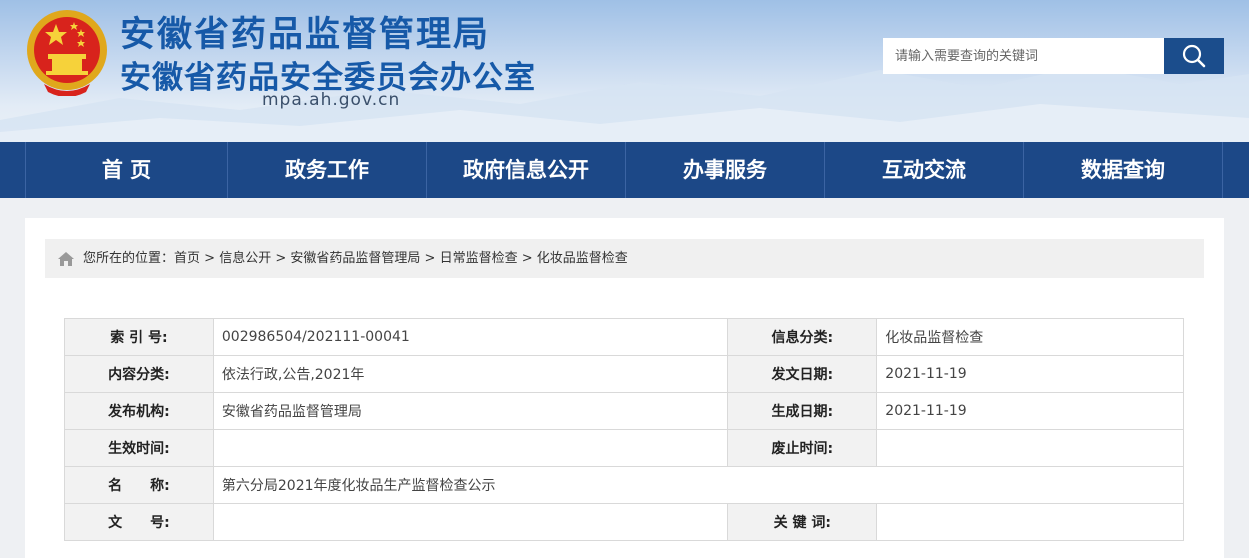 This screenshot has width=1249, height=558. What do you see at coordinates (470, 374) in the screenshot?
I see `meta-value-content: 依法行政,公告,2021年` at bounding box center [470, 374].